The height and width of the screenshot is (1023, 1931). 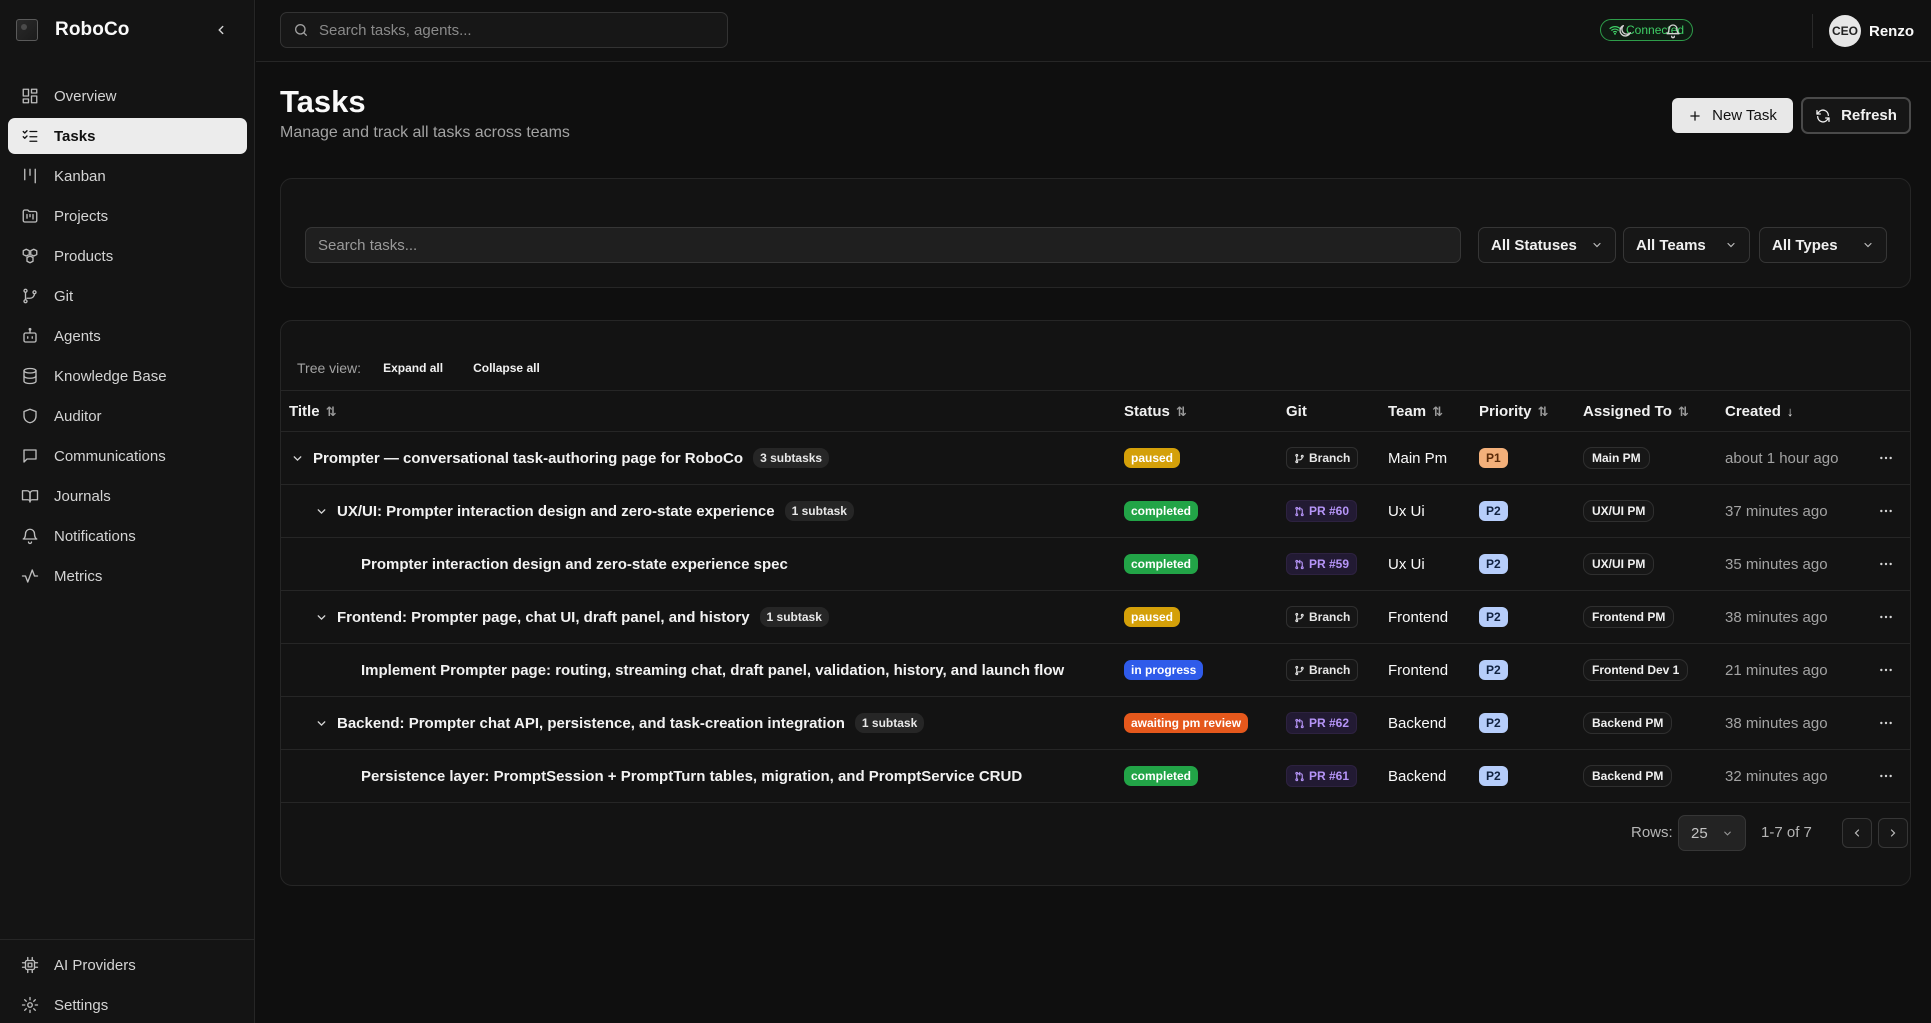 What do you see at coordinates (30, 336) in the screenshot?
I see `bot-icon` at bounding box center [30, 336].